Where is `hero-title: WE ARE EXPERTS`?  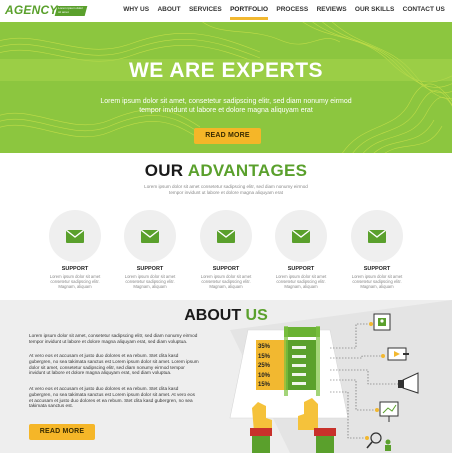 hero-title: WE ARE EXPERTS is located at coordinates (226, 70).